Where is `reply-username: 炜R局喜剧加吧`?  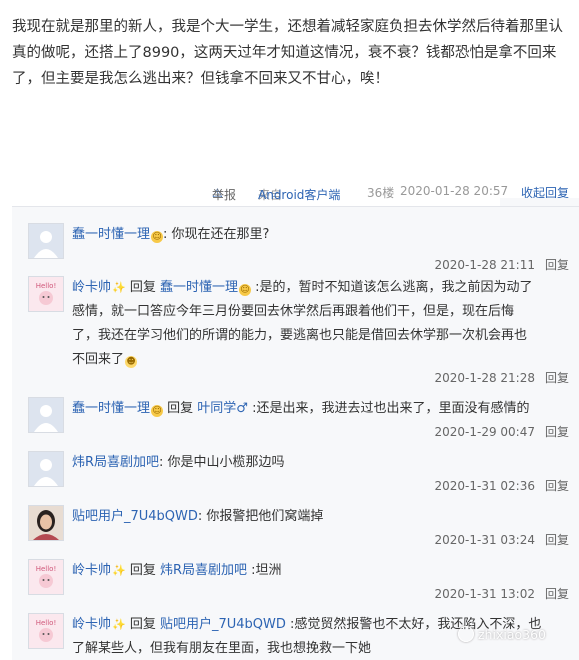 reply-username: 炜R局喜剧加吧 is located at coordinates (115, 462).